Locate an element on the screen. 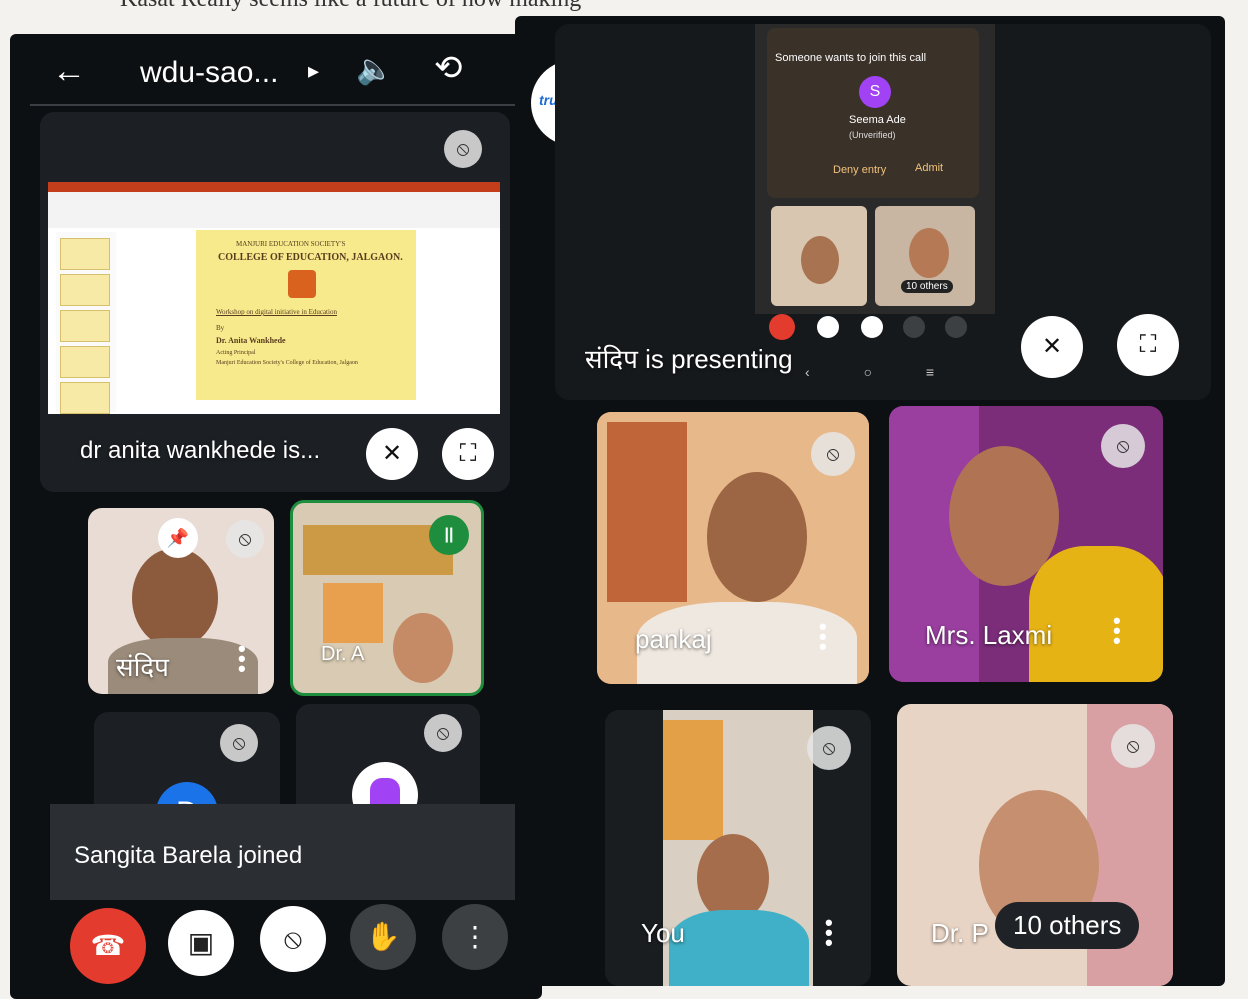 The height and width of the screenshot is (999, 1248). participant-name: Dr. A is located at coordinates (343, 654).